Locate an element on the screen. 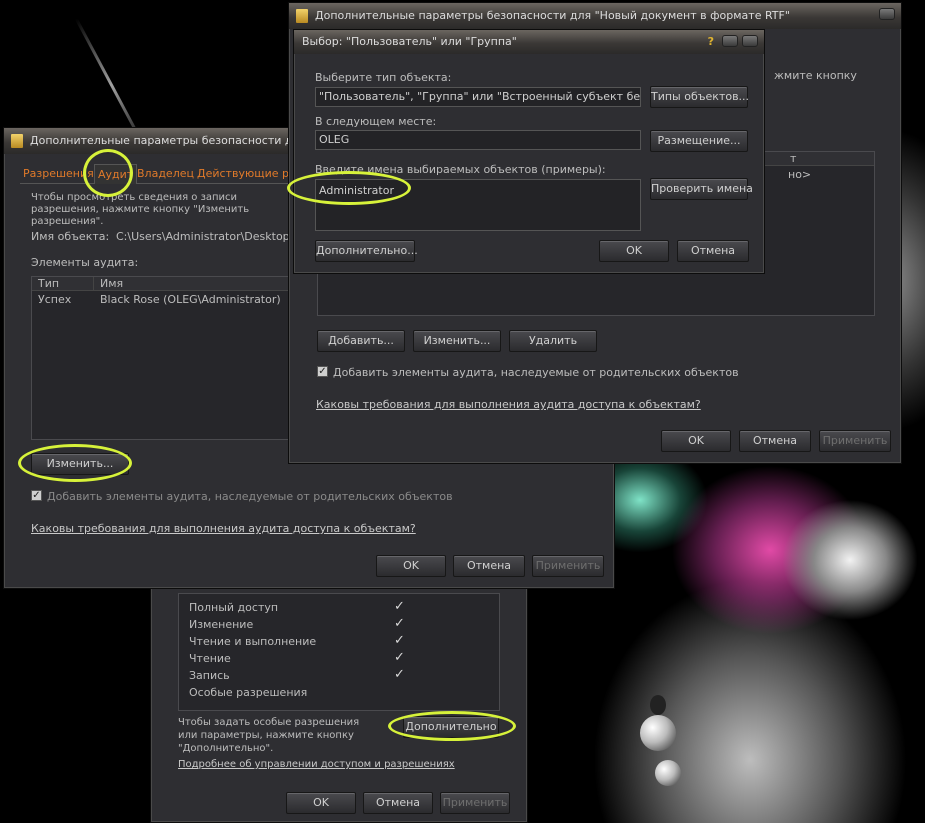 The image size is (925, 823). object-name-value: C:\Users\Administrator\Desktop\Нов is located at coordinates (215, 236).